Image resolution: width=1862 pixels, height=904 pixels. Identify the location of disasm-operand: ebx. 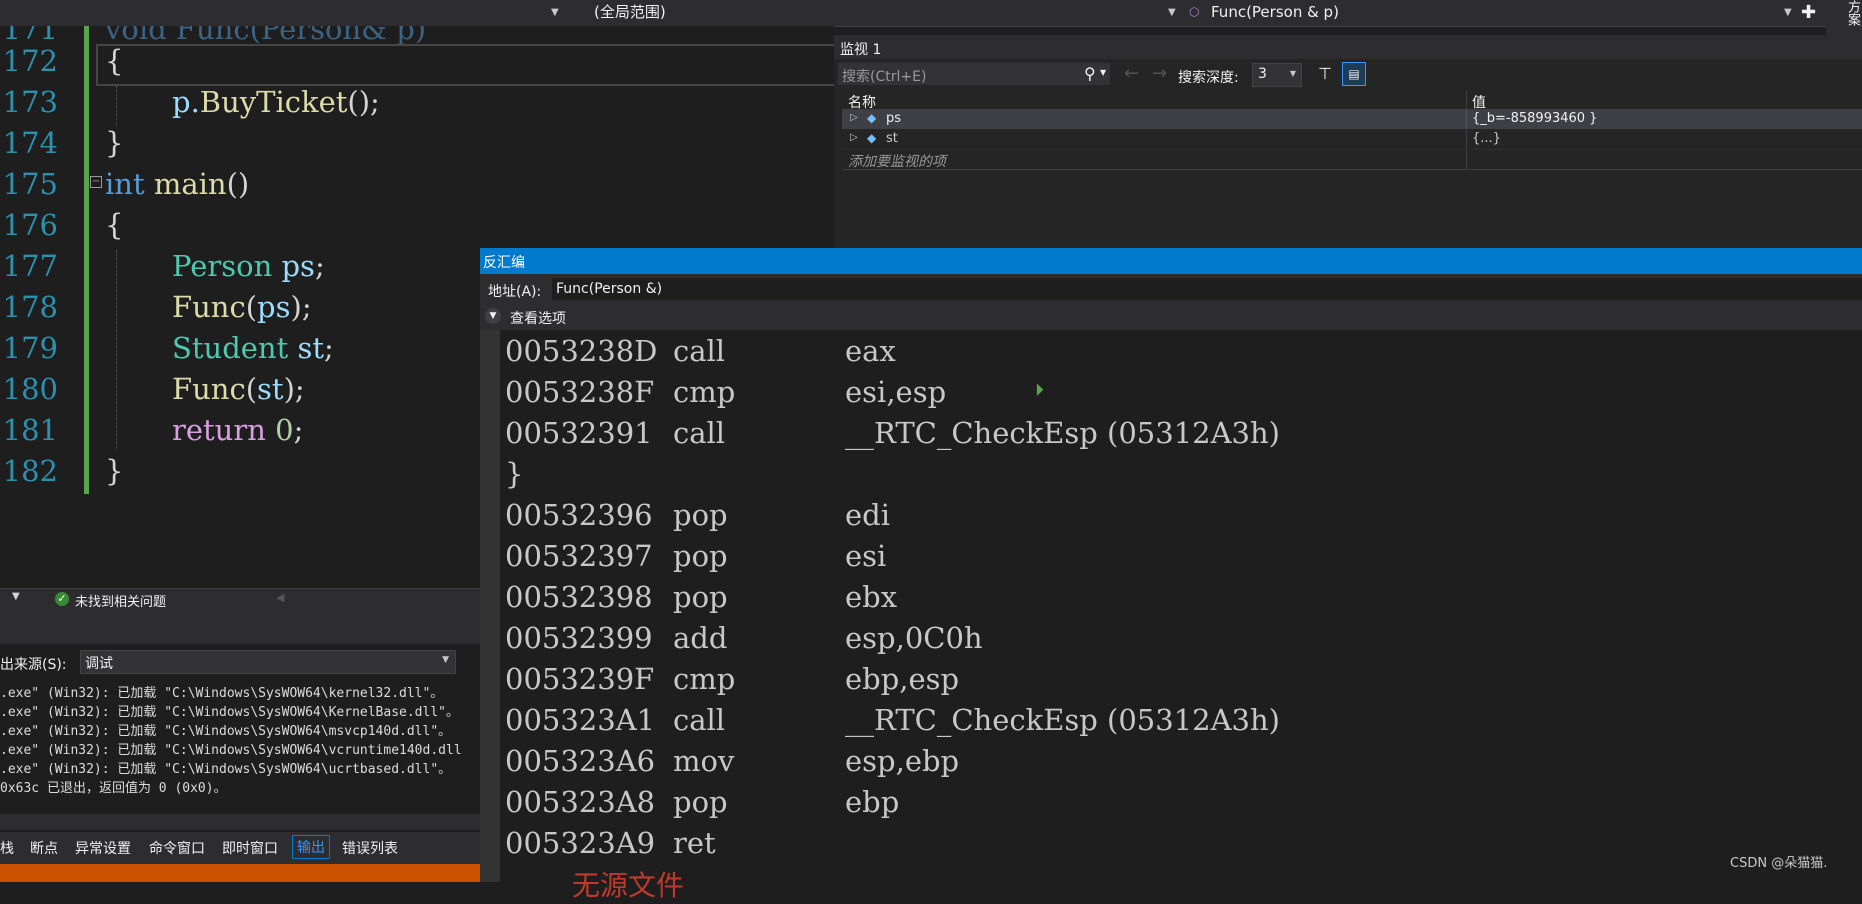
(871, 597).